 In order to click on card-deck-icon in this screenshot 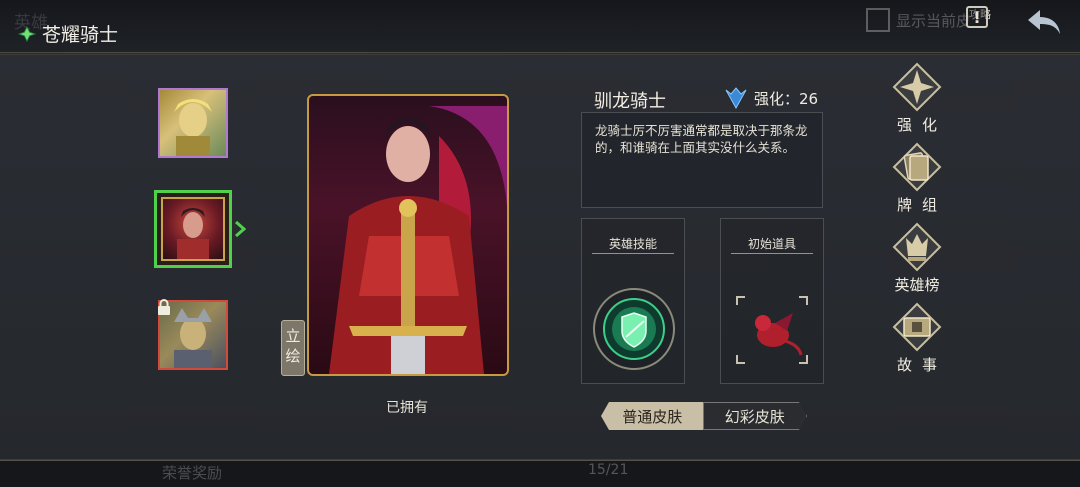, I will do `click(917, 167)`.